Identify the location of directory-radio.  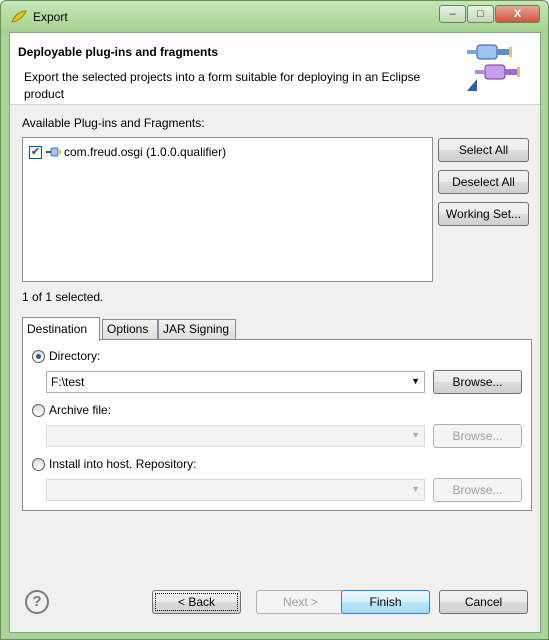
(38, 356).